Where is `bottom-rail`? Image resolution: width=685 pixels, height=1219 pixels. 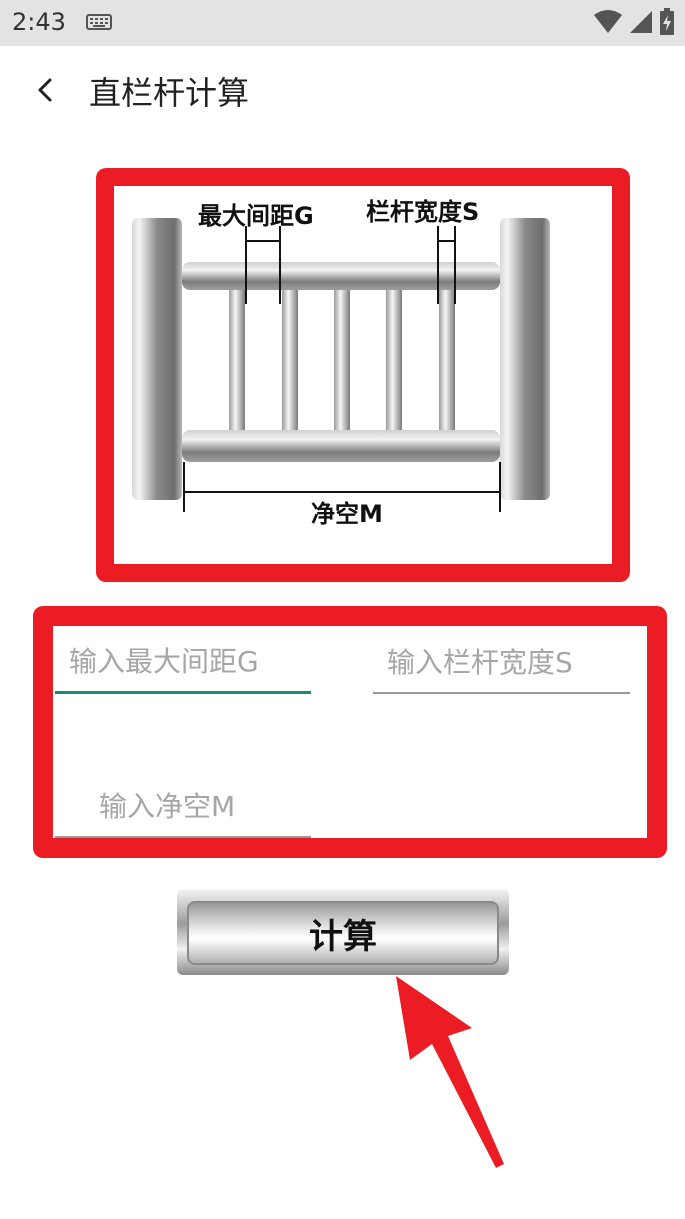 bottom-rail is located at coordinates (341, 446).